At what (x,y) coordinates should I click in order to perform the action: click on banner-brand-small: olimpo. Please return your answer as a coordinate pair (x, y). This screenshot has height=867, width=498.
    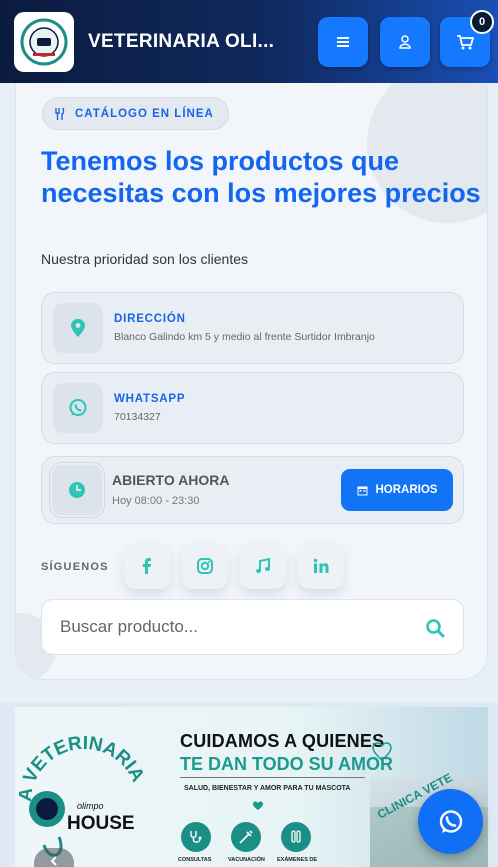
    Looking at the image, I should click on (90, 806).